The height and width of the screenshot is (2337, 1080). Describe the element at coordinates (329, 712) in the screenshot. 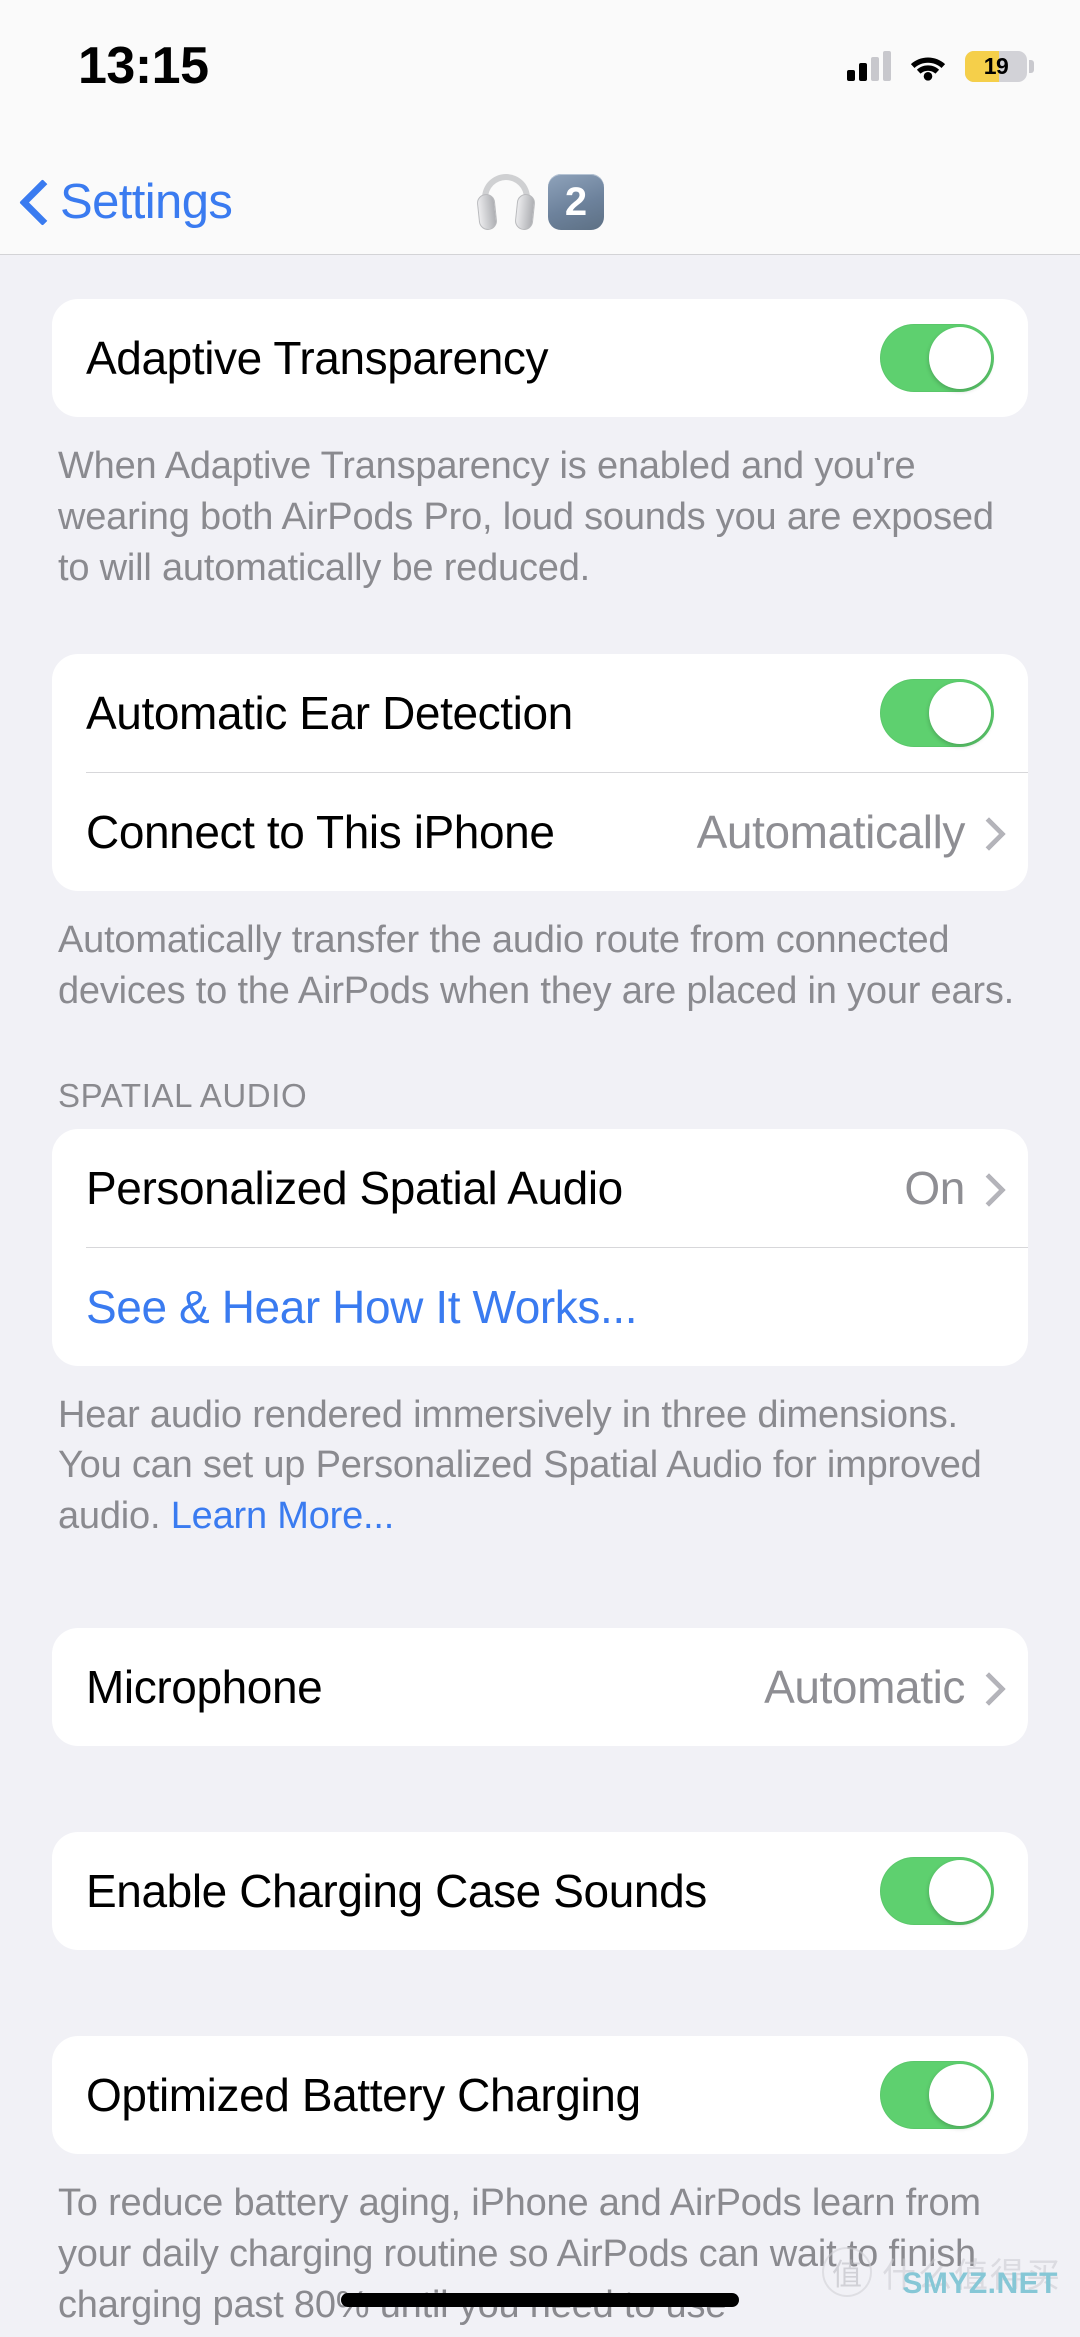

I see `row-label: Automatic Ear Detection` at that location.